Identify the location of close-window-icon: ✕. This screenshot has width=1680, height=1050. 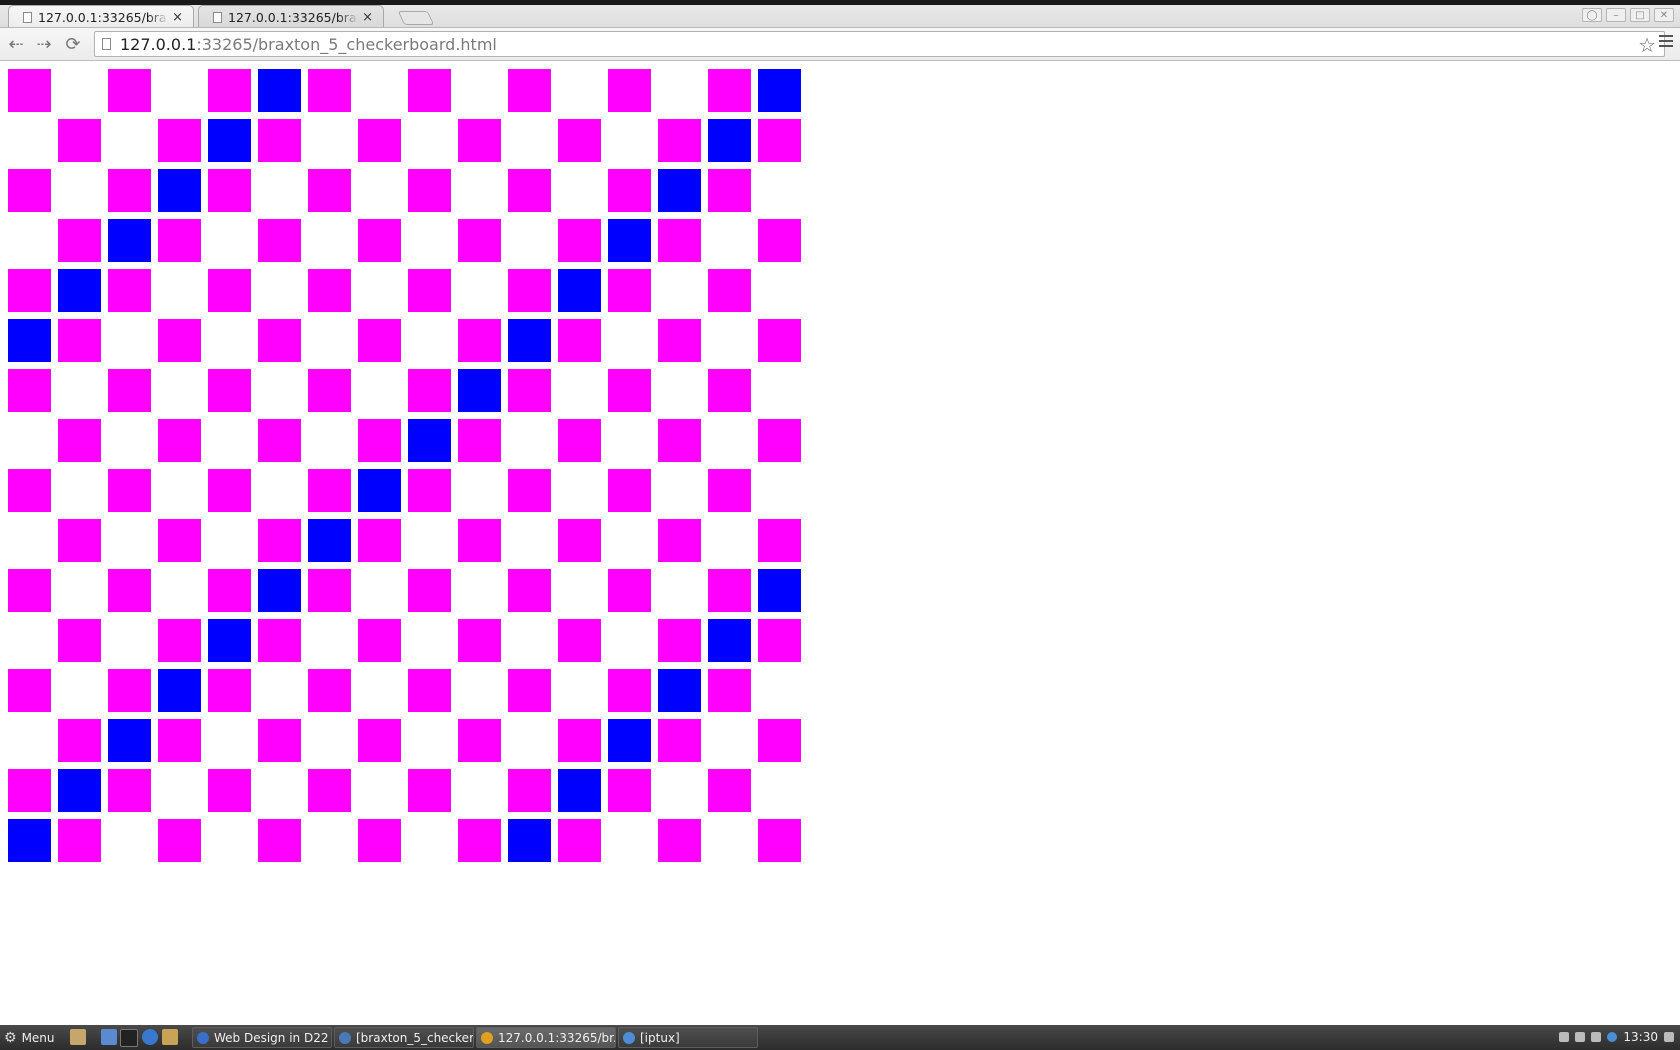
(1664, 15).